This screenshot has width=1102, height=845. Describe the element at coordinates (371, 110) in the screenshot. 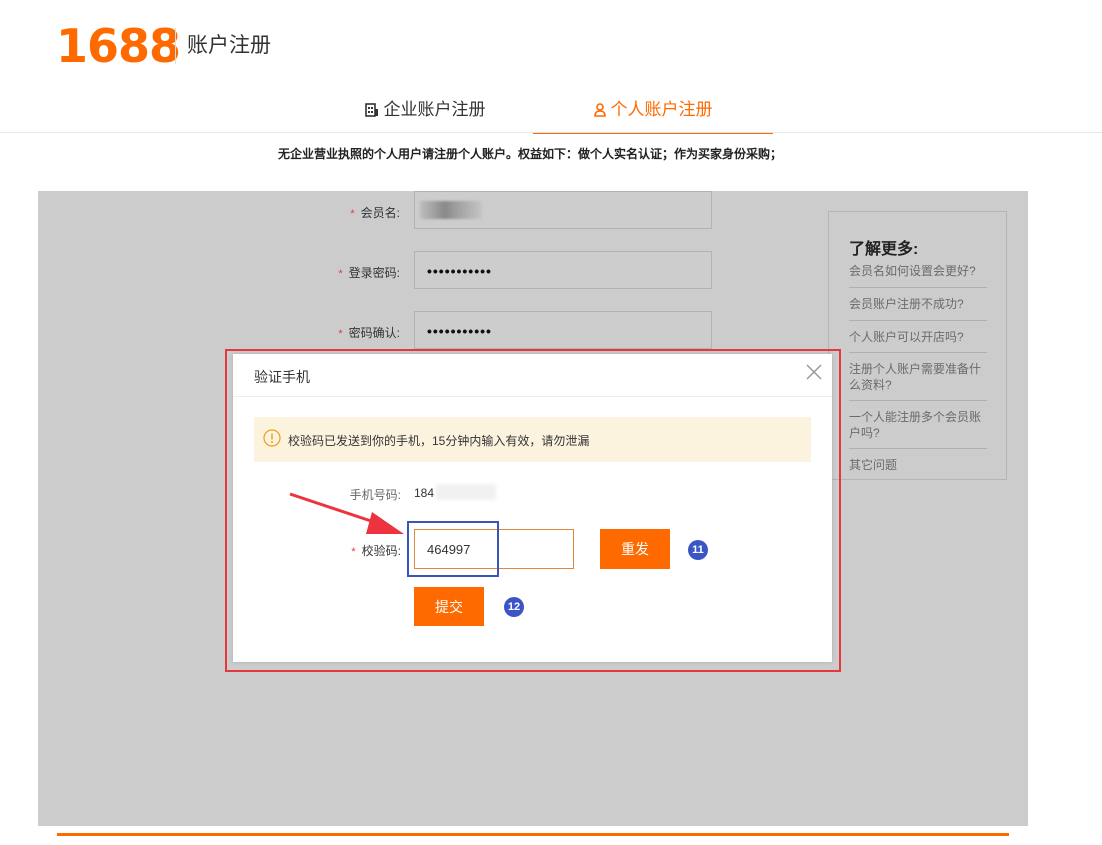

I see `building-icon` at that location.